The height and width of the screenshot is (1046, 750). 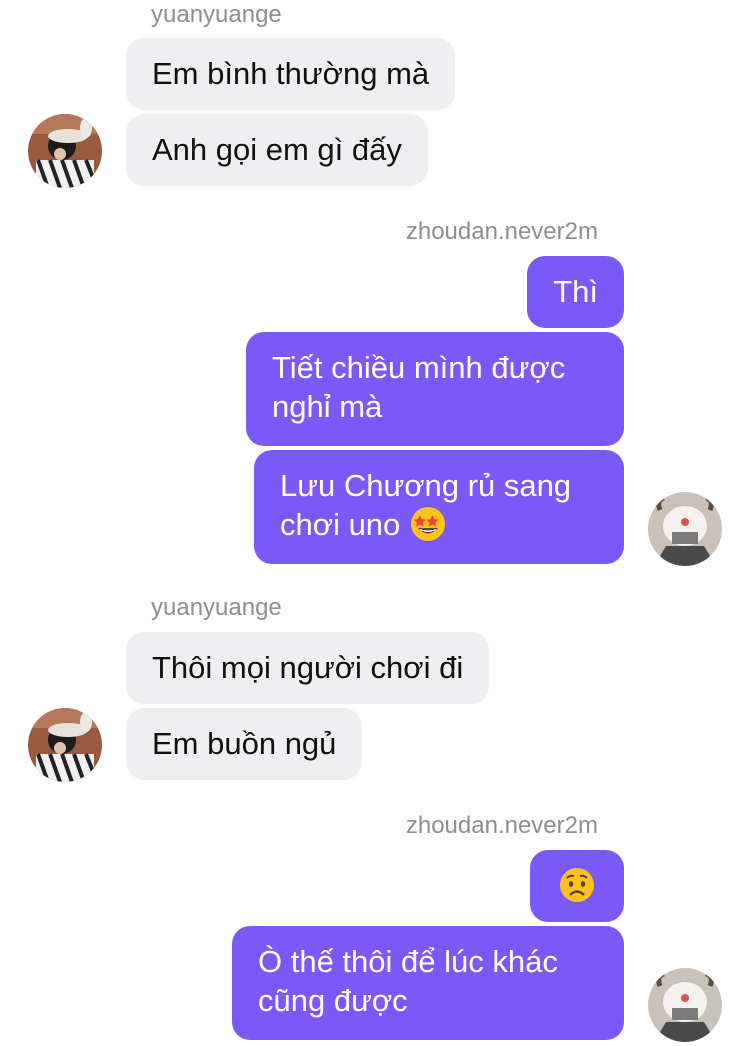 I want to click on message-bubble-outgoing: Tiết chiều mình được nghỉ mà, so click(x=435, y=389).